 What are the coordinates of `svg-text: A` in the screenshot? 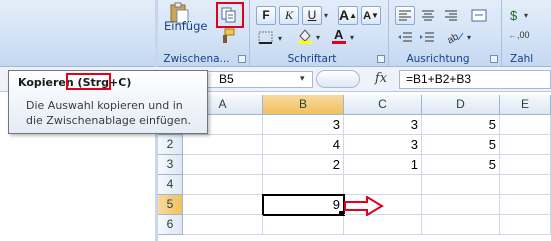 It's located at (339, 34).